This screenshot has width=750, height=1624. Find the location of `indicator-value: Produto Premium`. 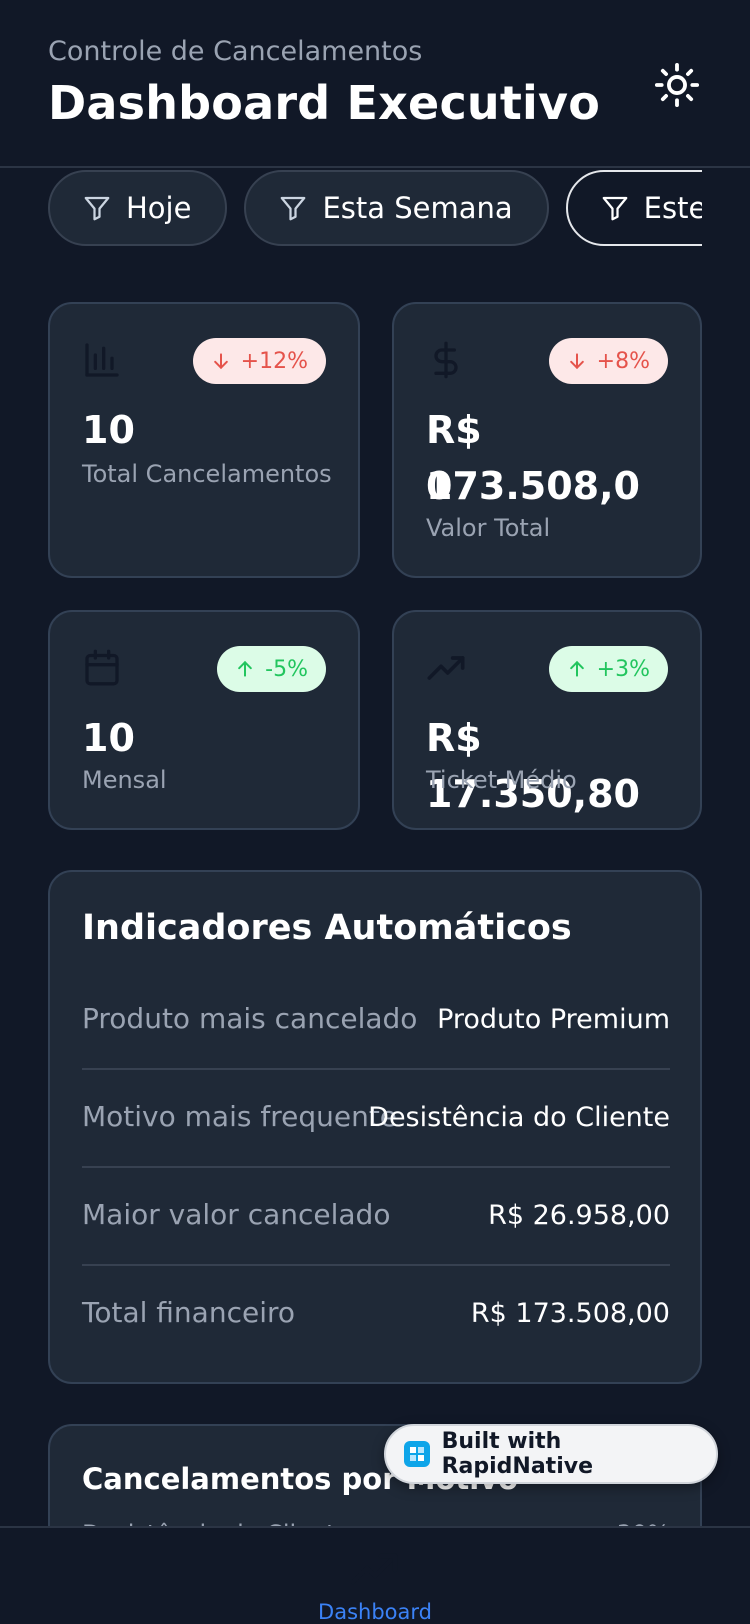

indicator-value: Produto Premium is located at coordinates (553, 1019).